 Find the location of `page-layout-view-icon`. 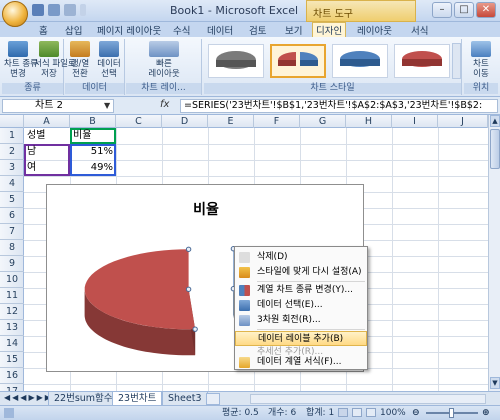

page-layout-view-icon is located at coordinates (357, 412).